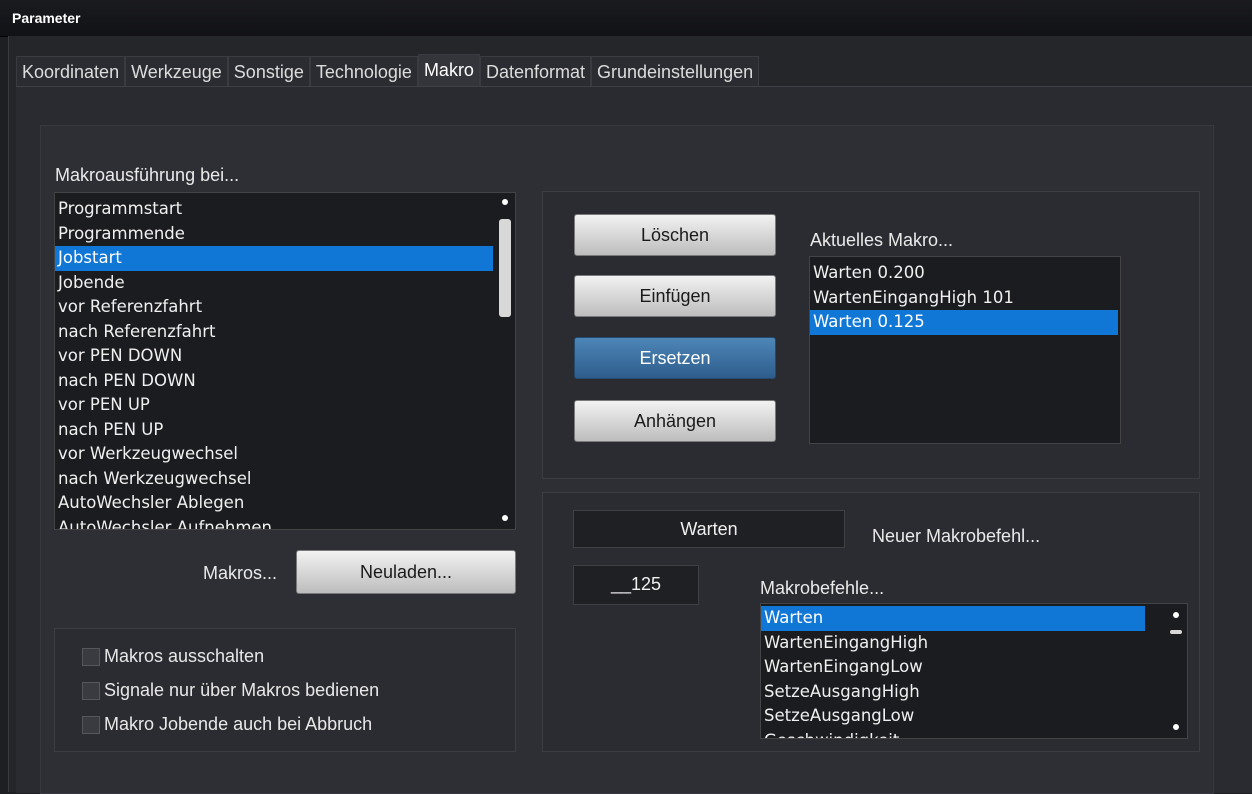 This screenshot has height=794, width=1252. Describe the element at coordinates (238, 724) in the screenshot. I see `option-label: Makro Jobende auch bei Abbruch` at that location.